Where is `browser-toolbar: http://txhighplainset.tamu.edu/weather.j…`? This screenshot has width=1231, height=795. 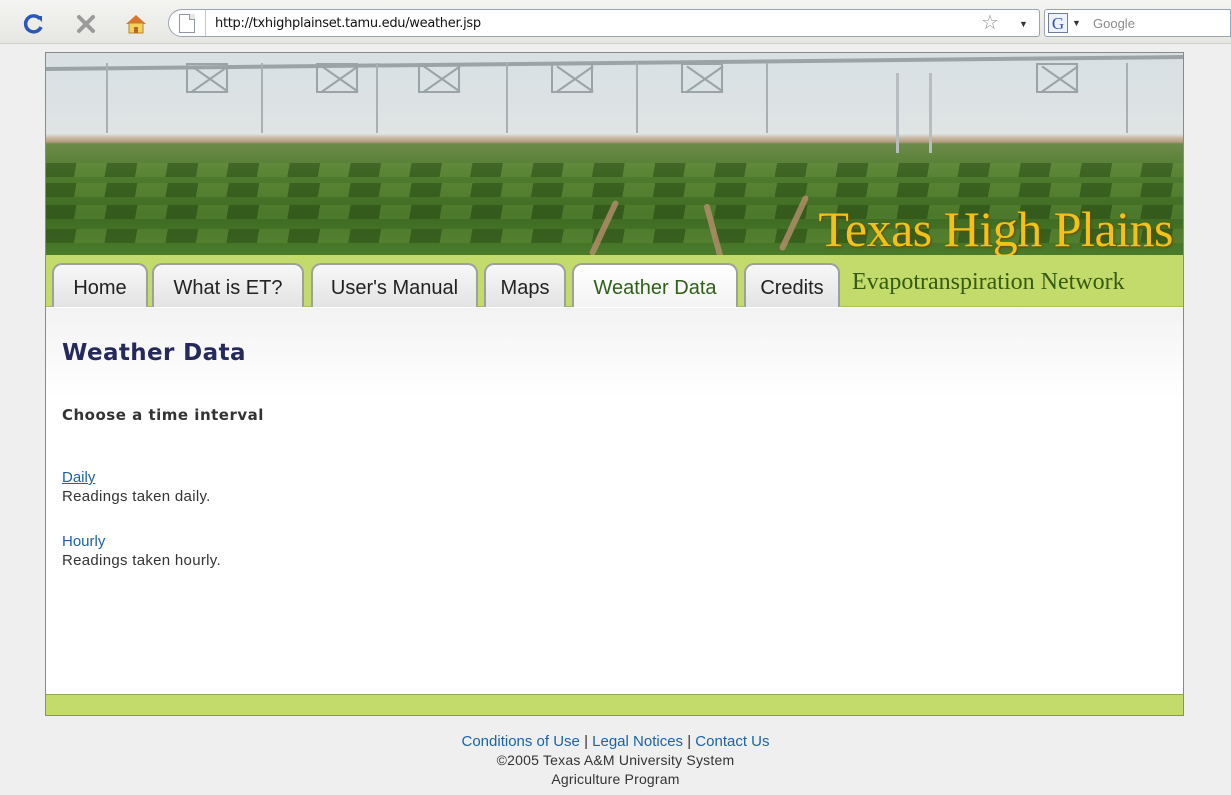
browser-toolbar: http://txhighplainset.tamu.edu/weather.j… is located at coordinates (615, 22).